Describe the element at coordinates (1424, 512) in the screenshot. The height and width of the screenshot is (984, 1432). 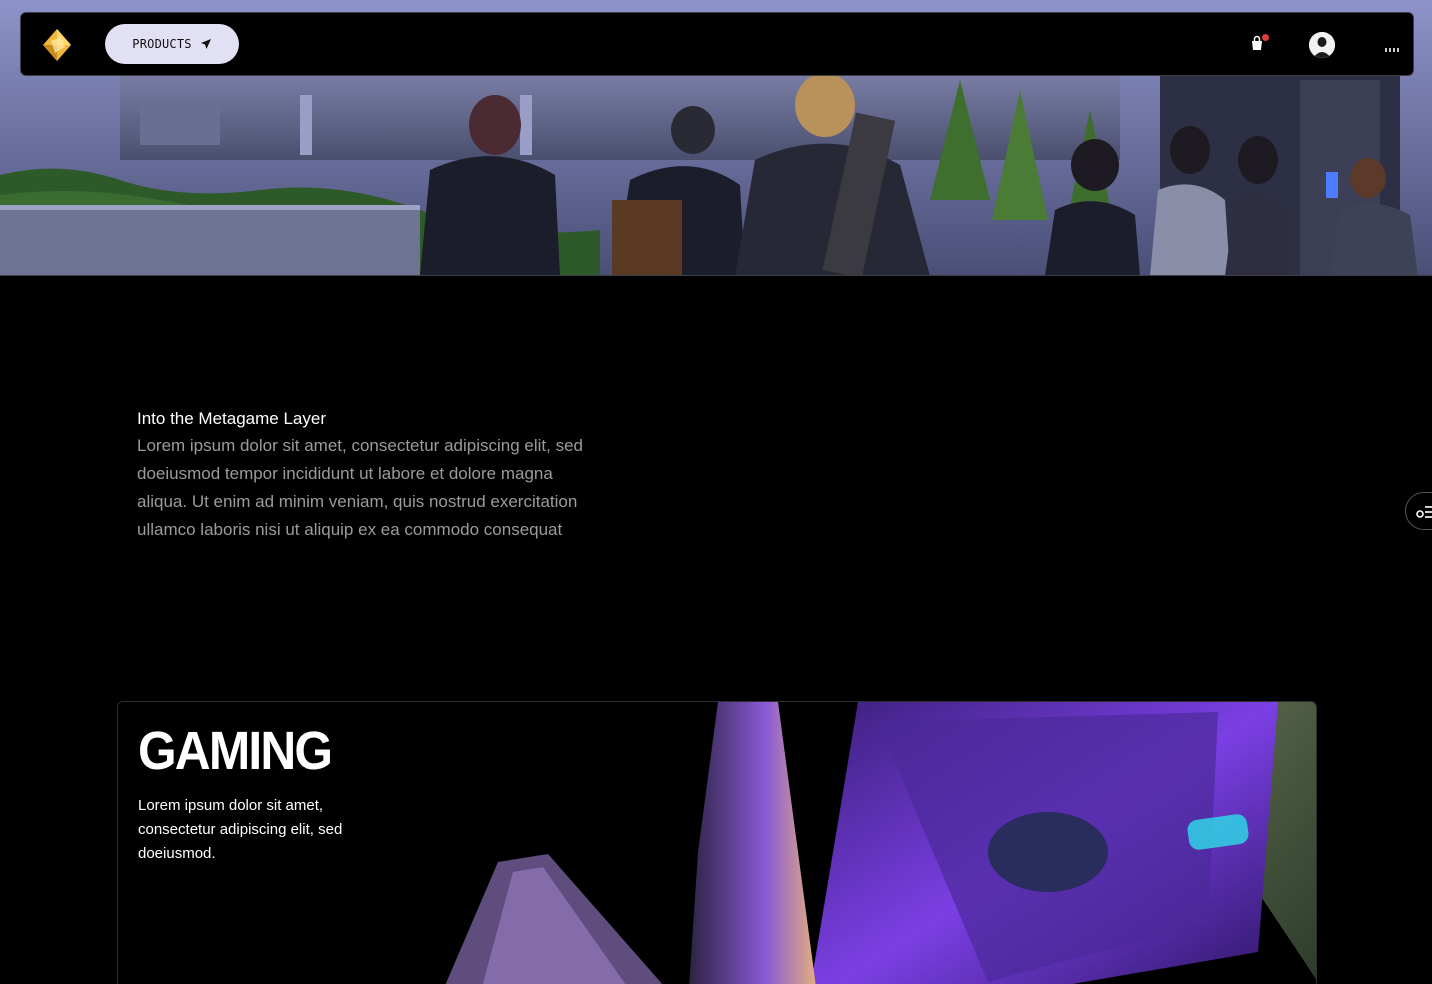
I see `filter-settings-icon` at that location.